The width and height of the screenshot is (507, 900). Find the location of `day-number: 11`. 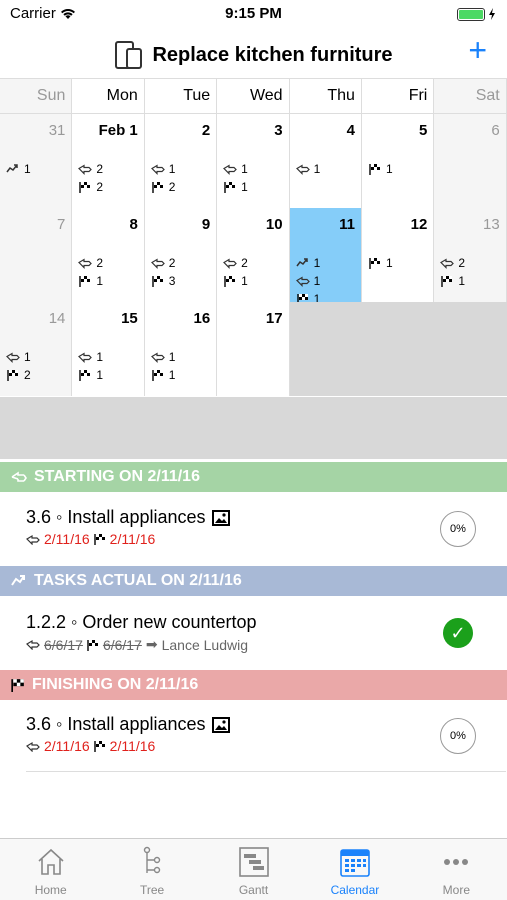

day-number: 11 is located at coordinates (347, 224).